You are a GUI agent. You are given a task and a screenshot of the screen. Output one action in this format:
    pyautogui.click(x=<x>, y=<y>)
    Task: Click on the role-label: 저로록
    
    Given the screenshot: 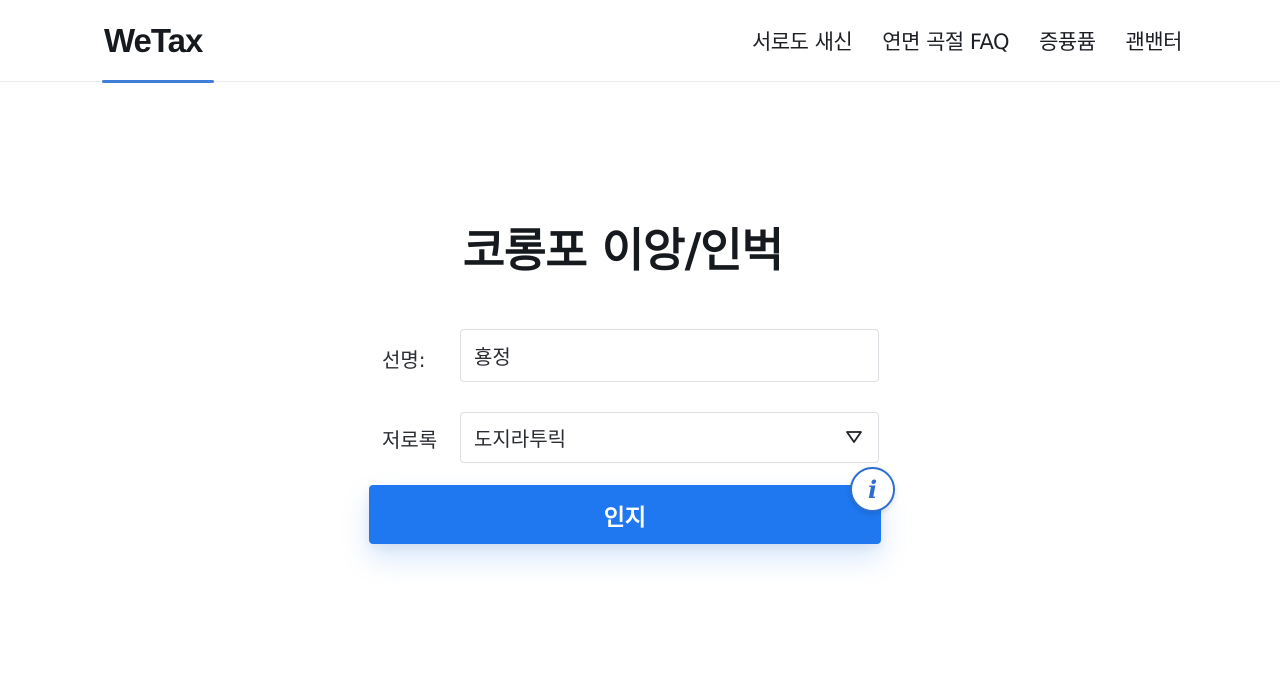 What is the action you would take?
    pyautogui.click(x=410, y=440)
    